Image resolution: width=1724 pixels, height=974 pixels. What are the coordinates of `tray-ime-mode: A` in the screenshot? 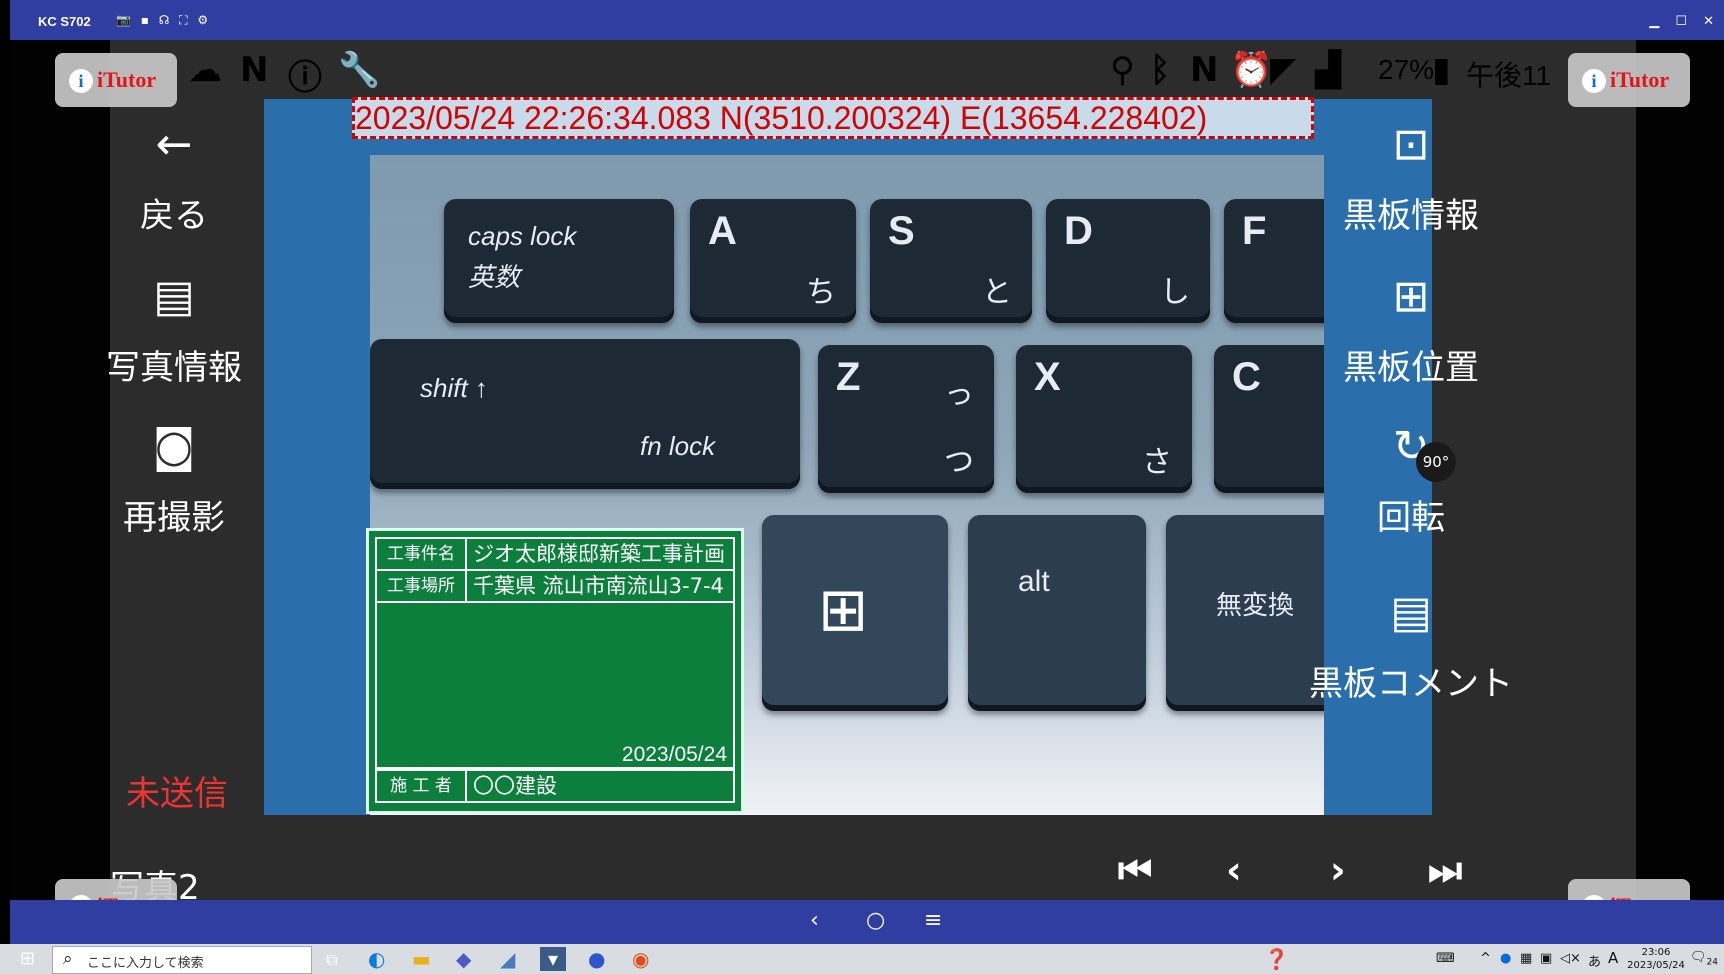 It's located at (1613, 958).